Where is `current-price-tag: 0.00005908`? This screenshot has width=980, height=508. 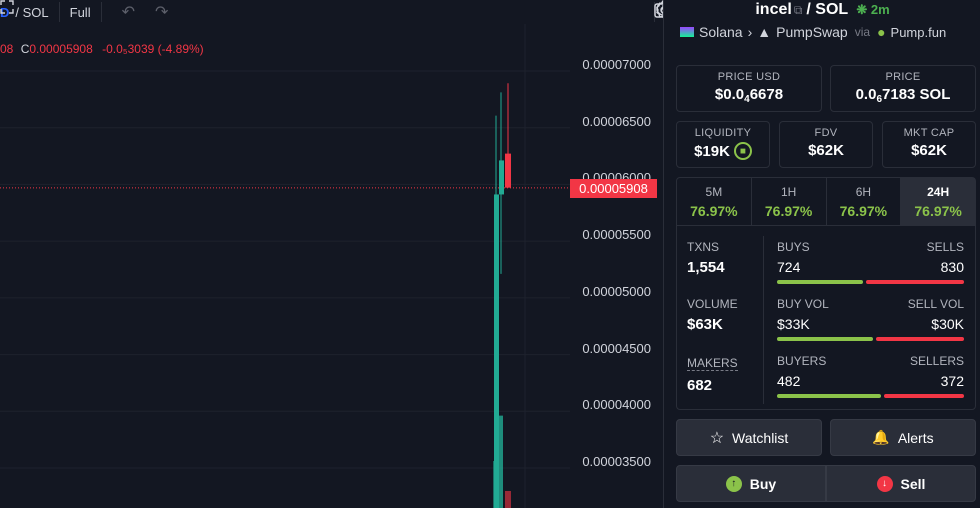 current-price-tag: 0.00005908 is located at coordinates (613, 188).